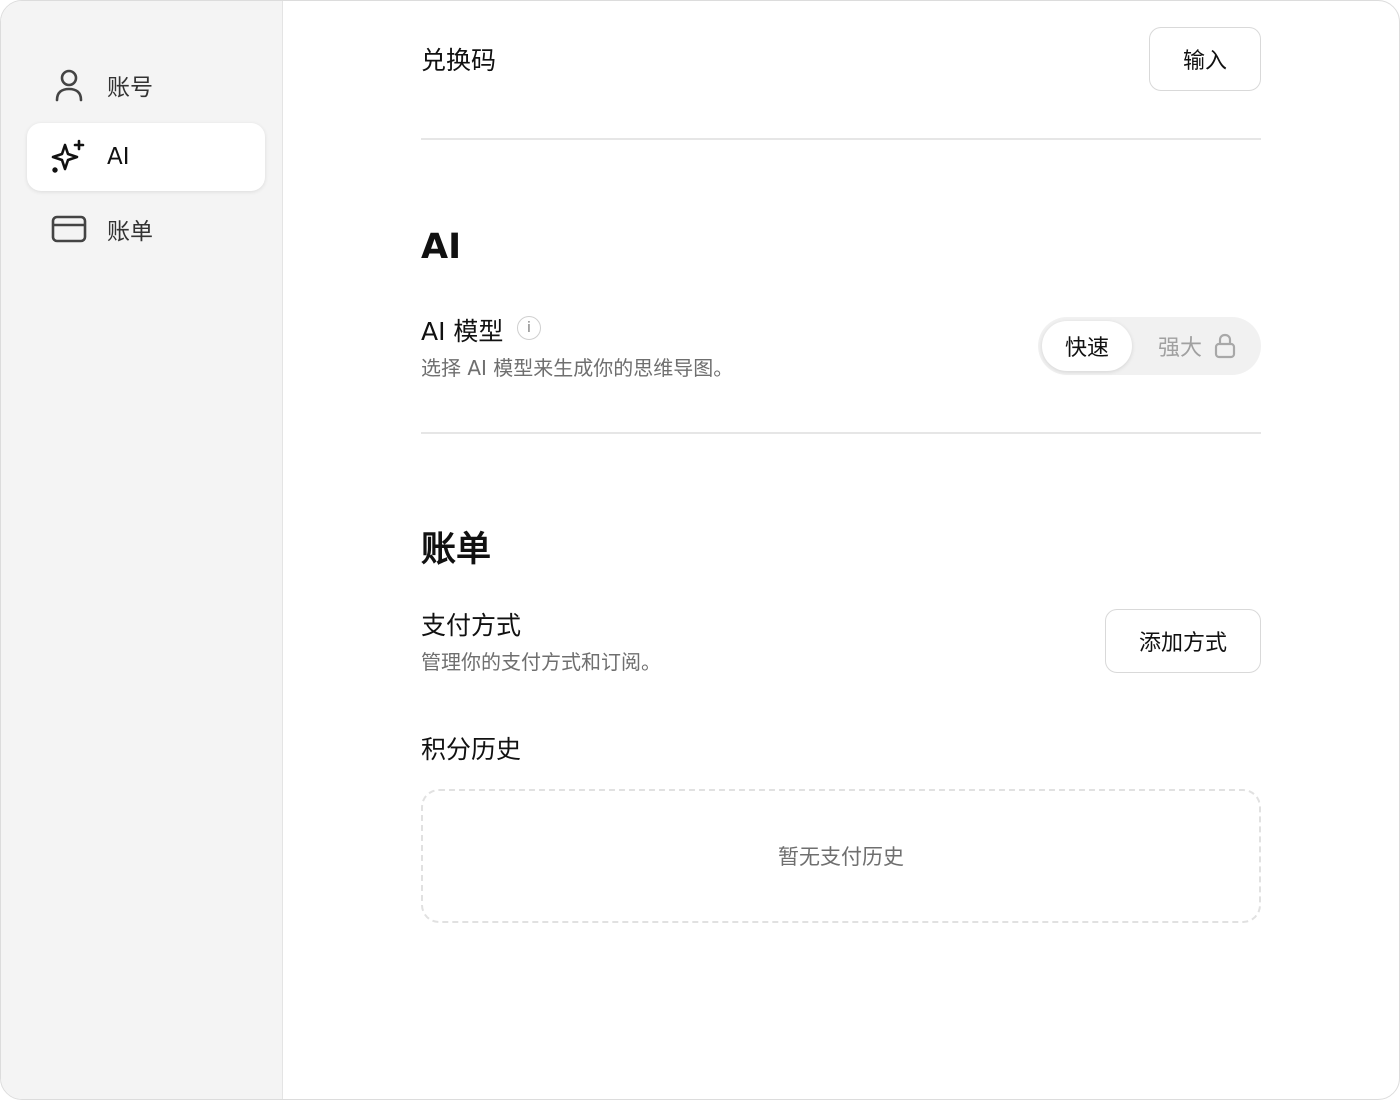 Image resolution: width=1400 pixels, height=1100 pixels. I want to click on model-option-powerful: 强大, so click(1197, 346).